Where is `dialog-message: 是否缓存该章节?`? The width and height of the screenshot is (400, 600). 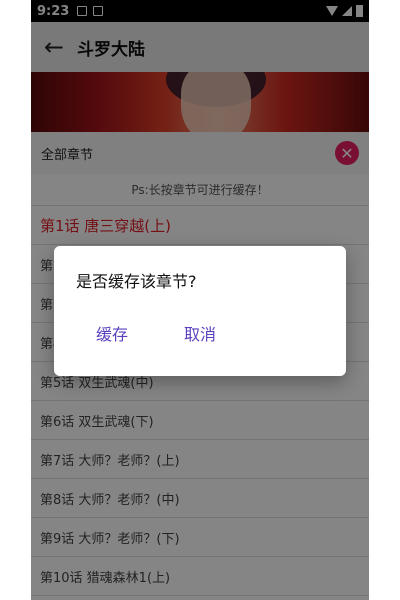
dialog-message: 是否缓存该章节? is located at coordinates (136, 281).